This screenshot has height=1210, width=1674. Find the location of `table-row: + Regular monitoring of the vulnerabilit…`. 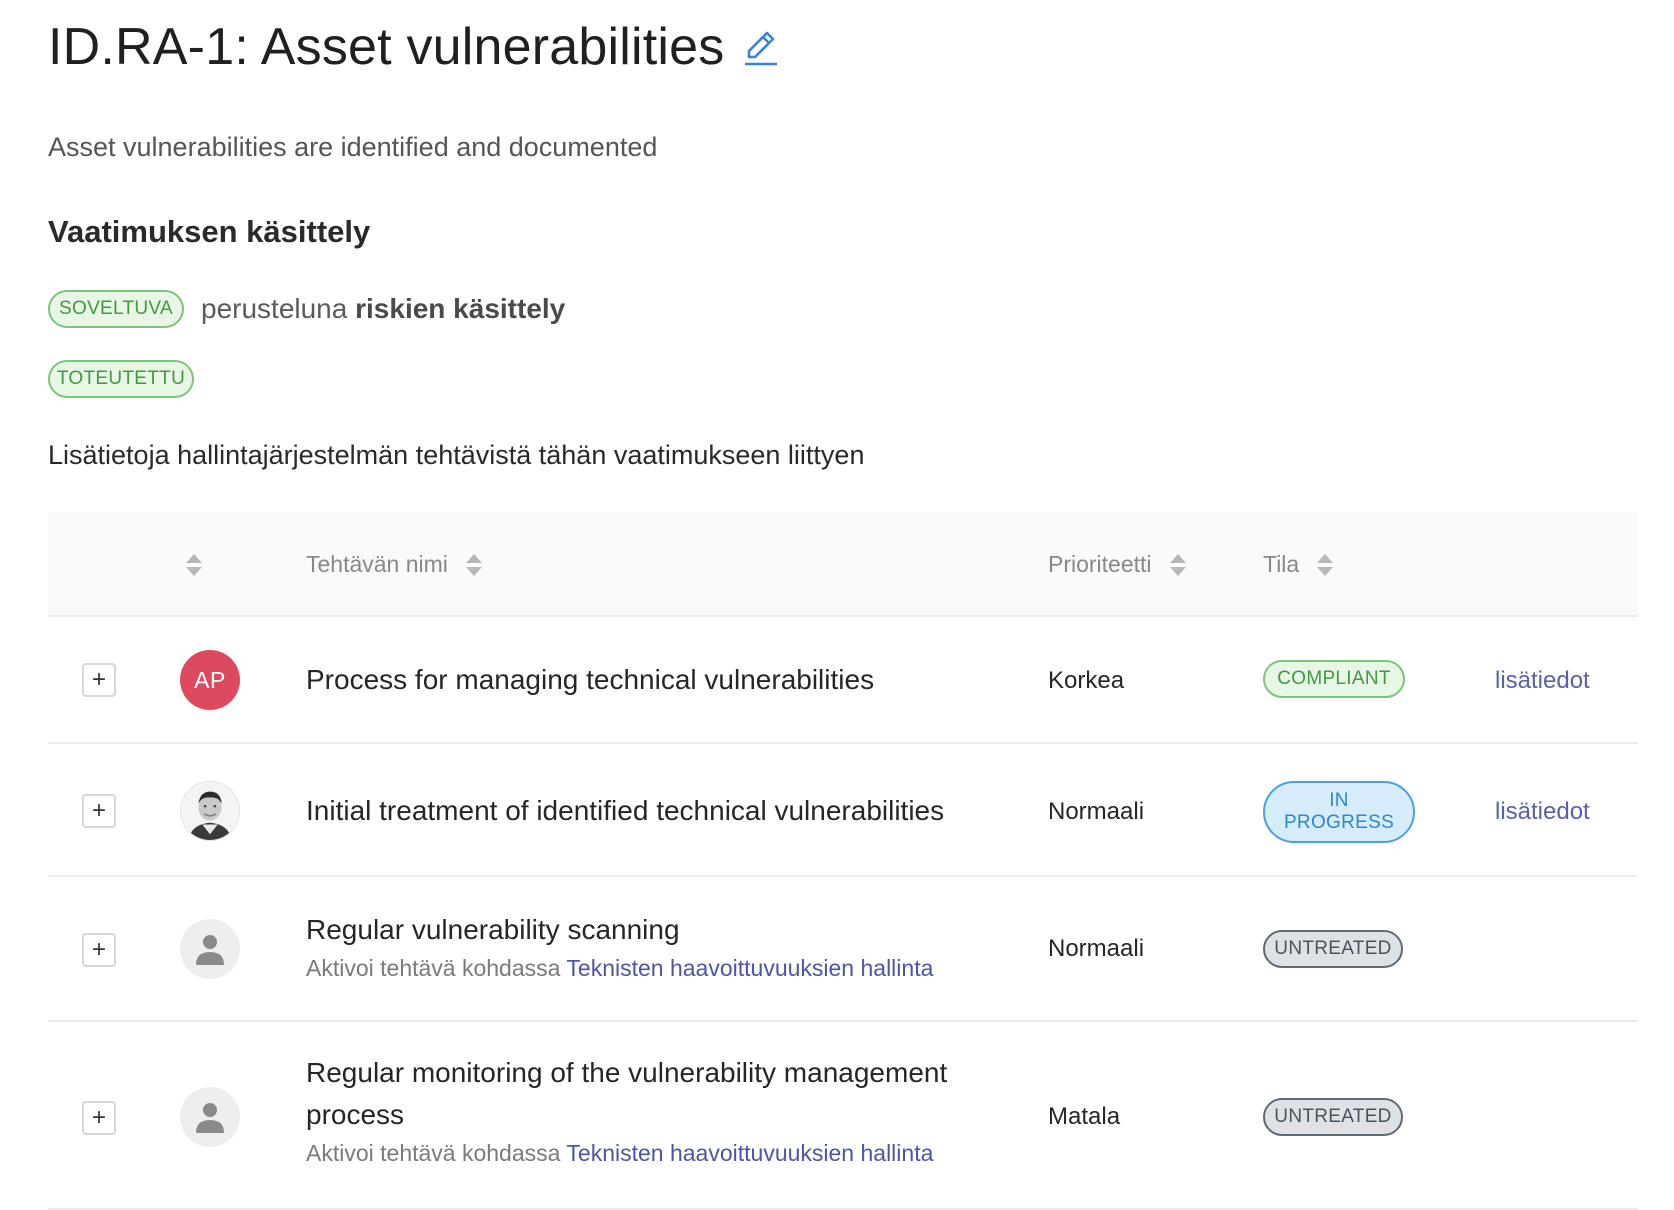

table-row: + Regular monitoring of the vulnerabilit… is located at coordinates (843, 1116).